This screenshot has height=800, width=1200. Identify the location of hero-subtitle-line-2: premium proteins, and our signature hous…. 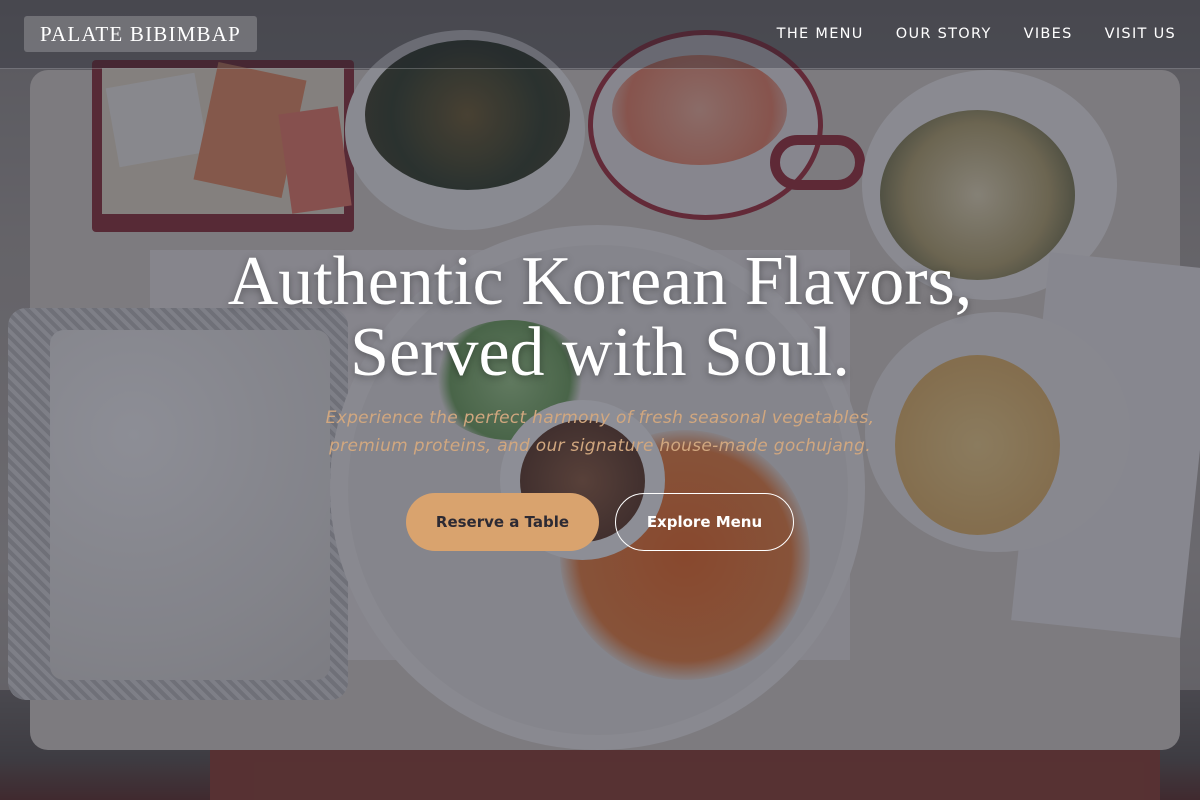
(600, 446).